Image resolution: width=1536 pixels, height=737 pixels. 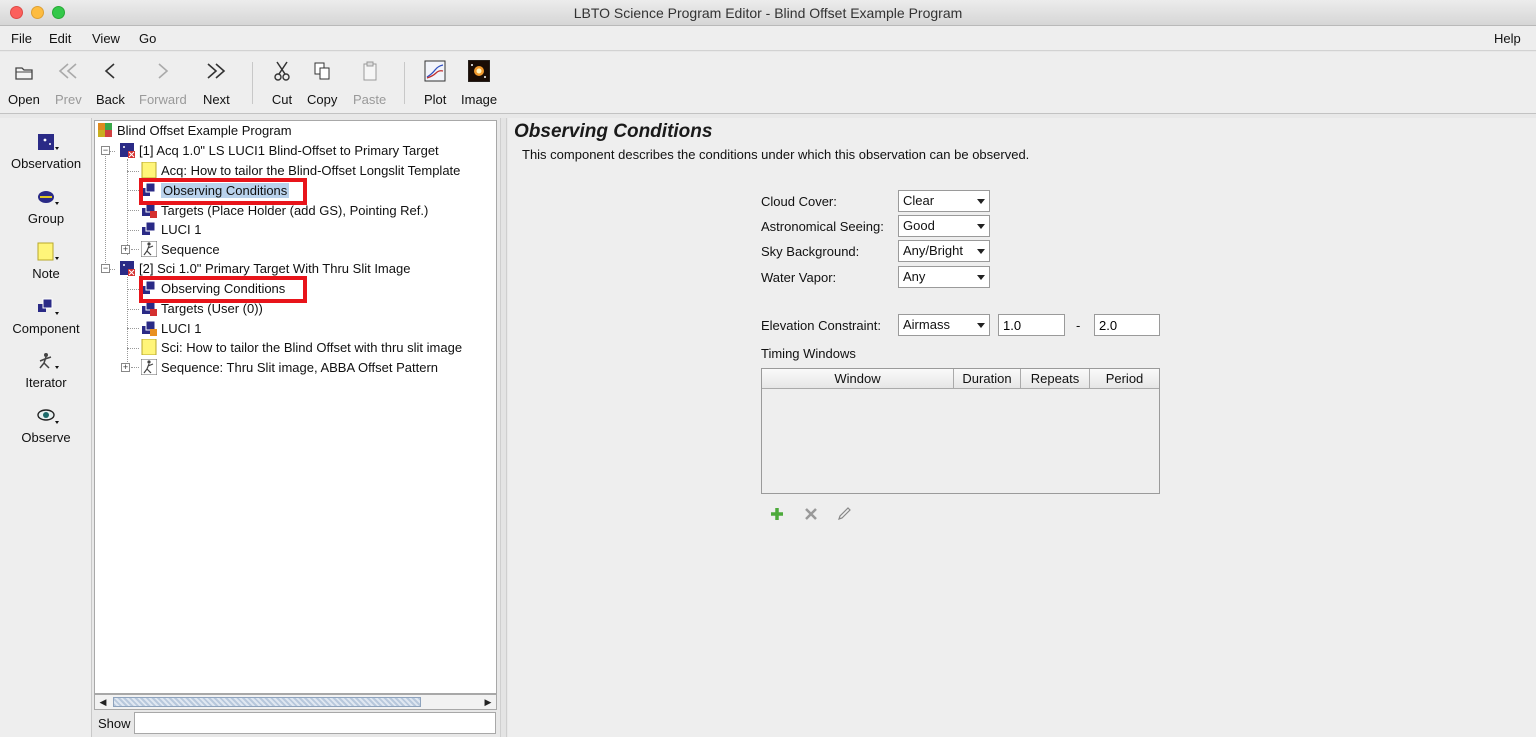 What do you see at coordinates (987, 379) in the screenshot?
I see `column-duration: Duration` at bounding box center [987, 379].